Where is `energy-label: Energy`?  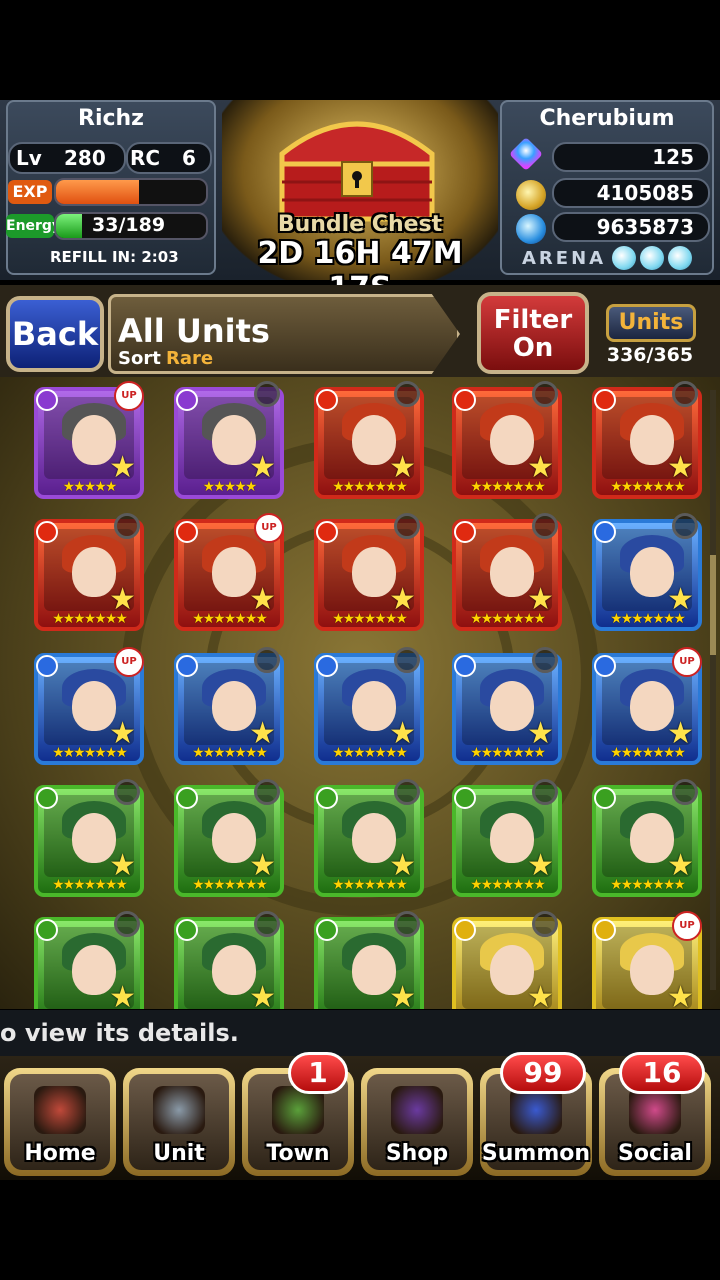
energy-label: Energy is located at coordinates (33, 226).